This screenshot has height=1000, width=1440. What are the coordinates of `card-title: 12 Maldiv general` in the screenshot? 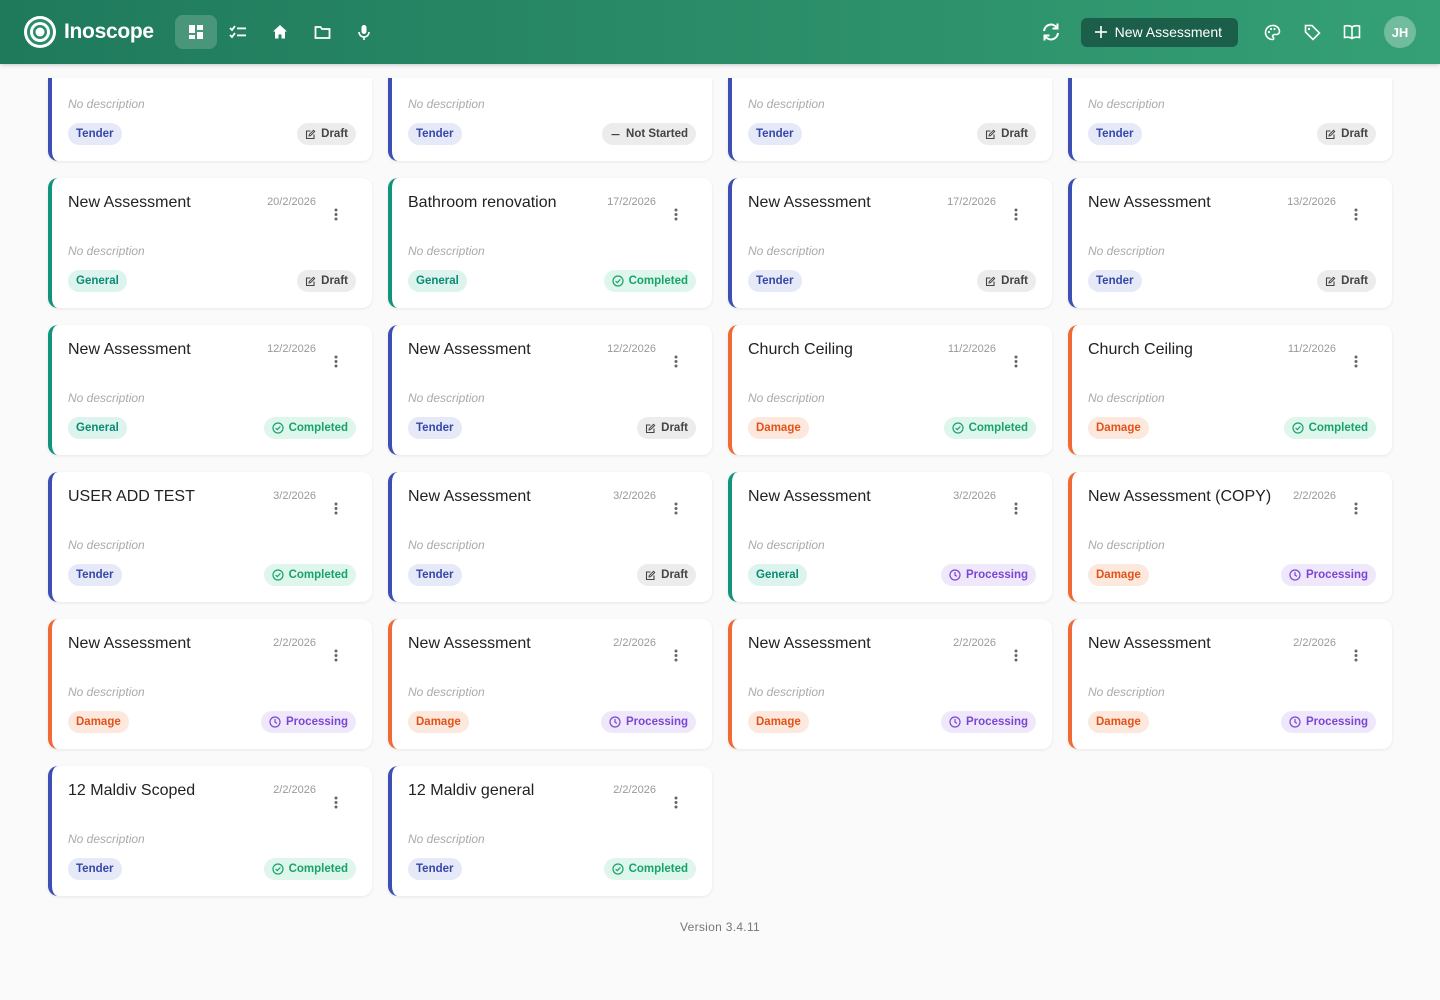 It's located at (471, 790).